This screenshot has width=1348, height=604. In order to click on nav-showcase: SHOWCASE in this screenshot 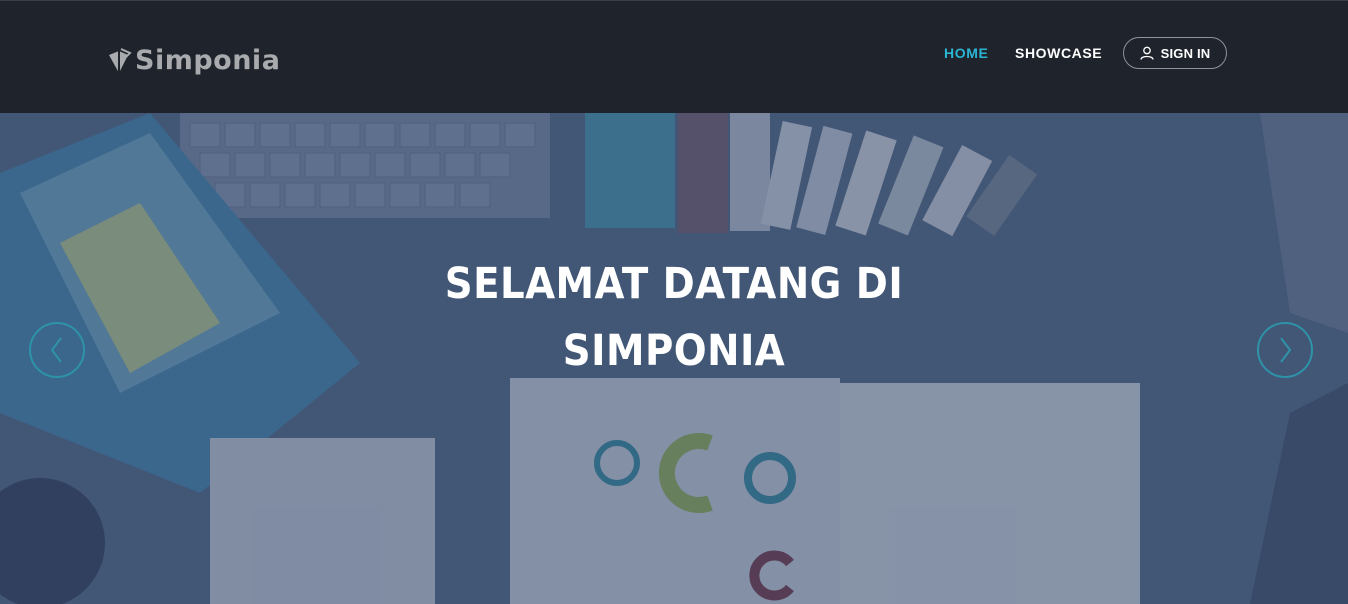, I will do `click(1058, 53)`.